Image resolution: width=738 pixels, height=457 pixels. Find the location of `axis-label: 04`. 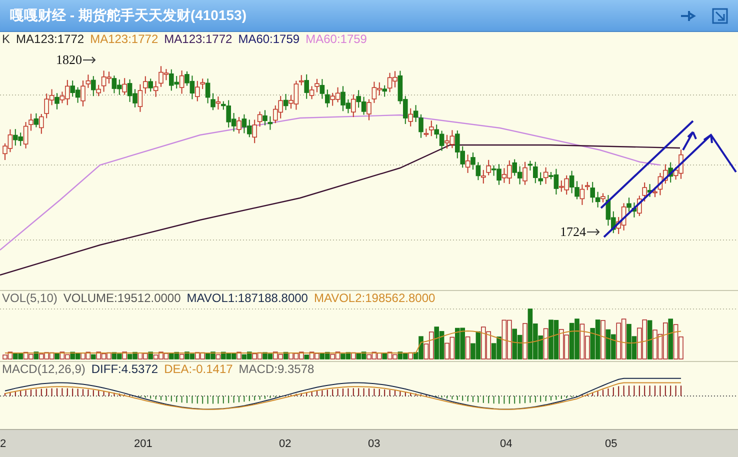

axis-label: 04 is located at coordinates (506, 444).